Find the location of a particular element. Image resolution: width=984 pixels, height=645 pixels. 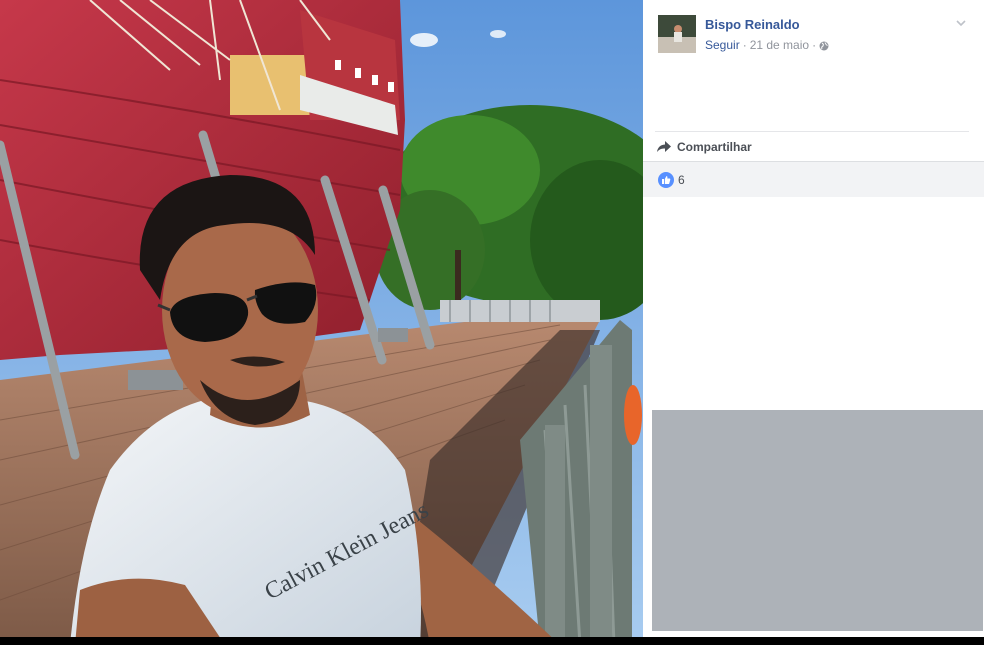

author-name: Bispo Reinaldo is located at coordinates (752, 24).